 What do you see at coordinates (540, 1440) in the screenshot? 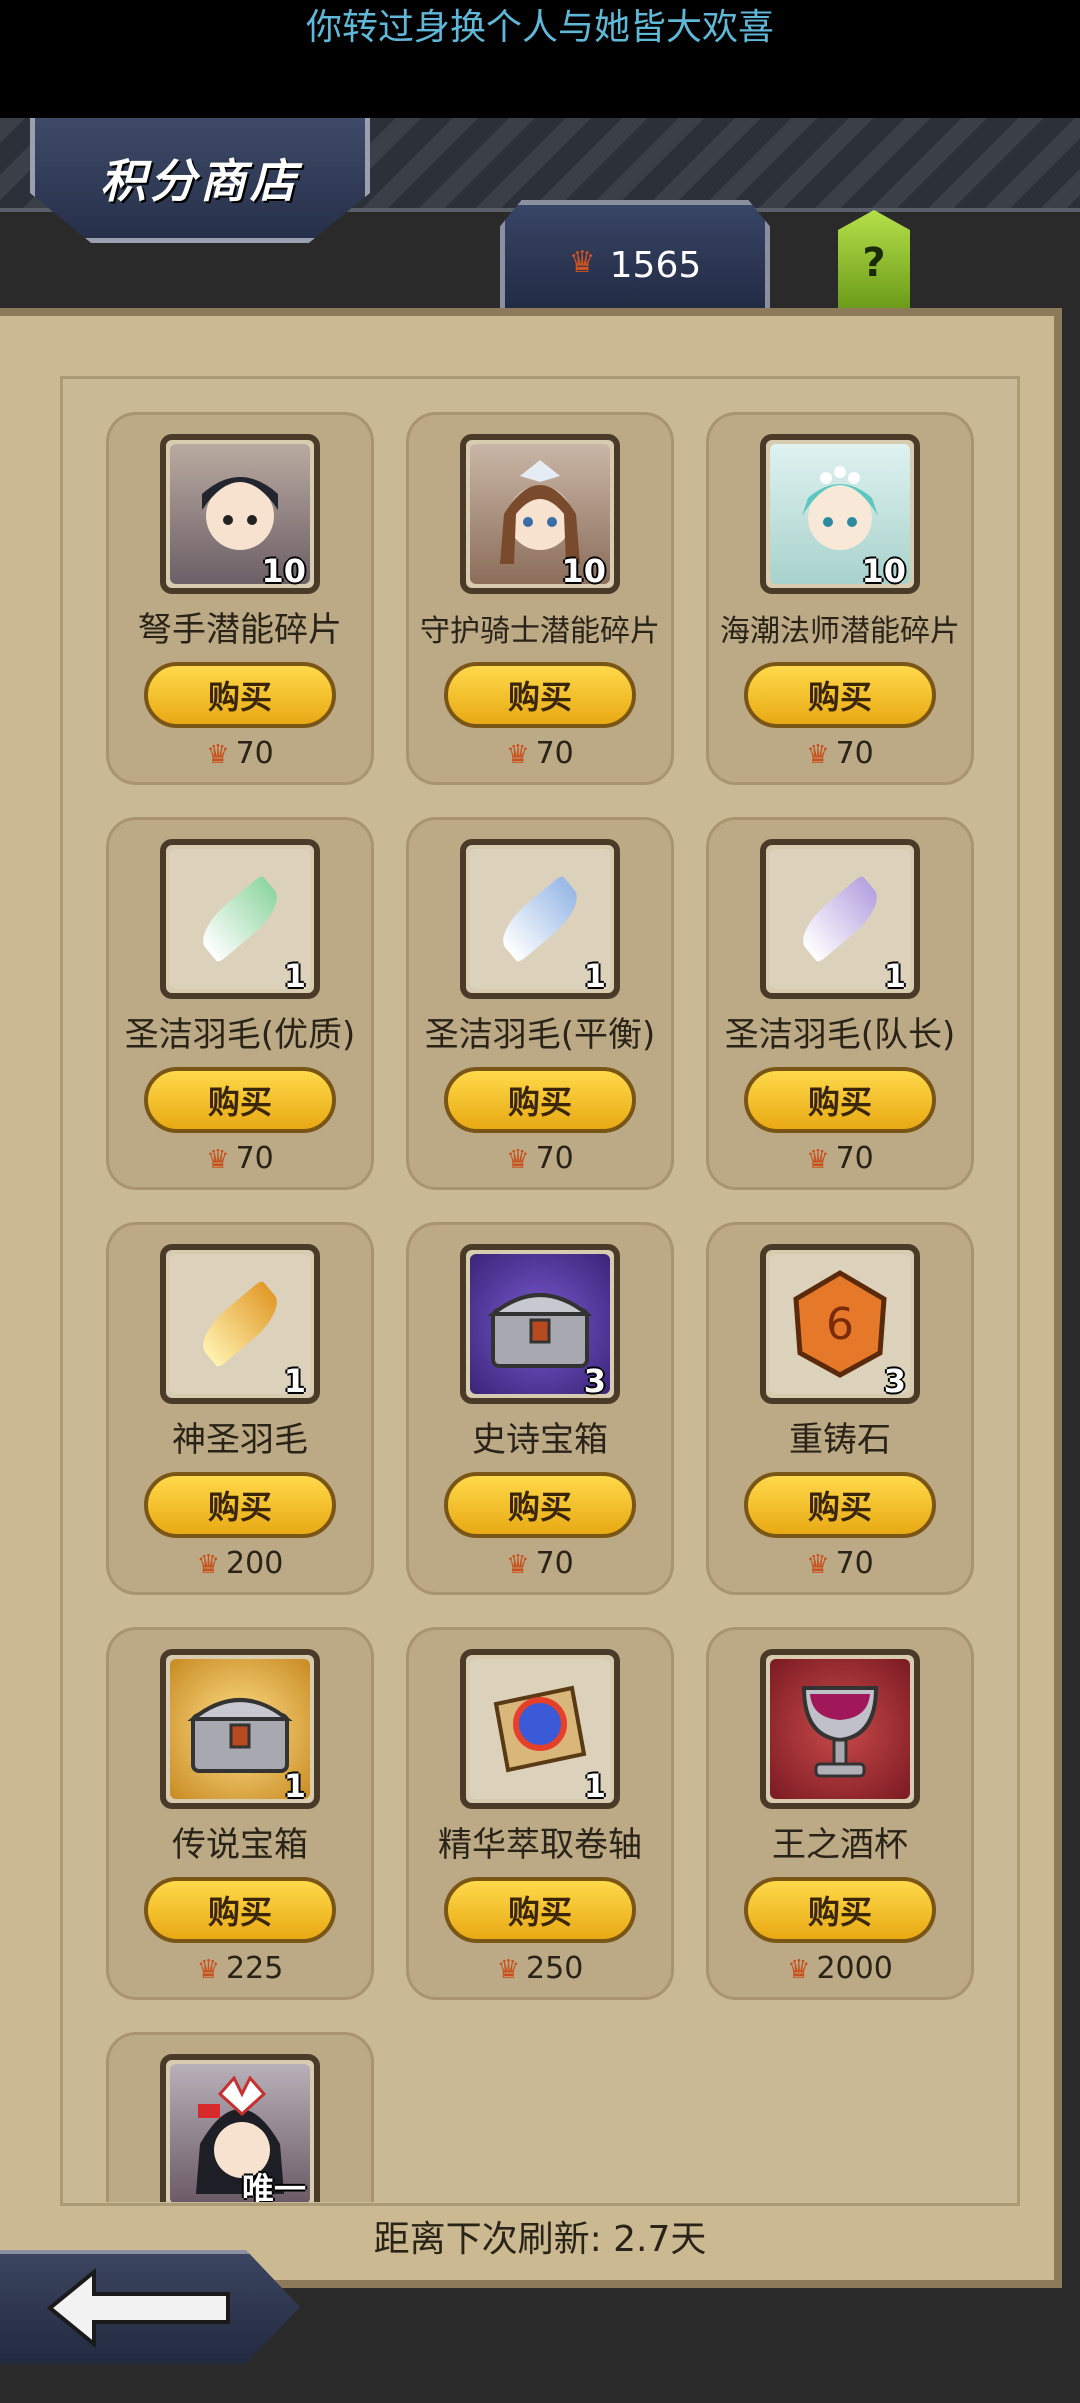
I see `item-name: 史诗宝箱` at bounding box center [540, 1440].